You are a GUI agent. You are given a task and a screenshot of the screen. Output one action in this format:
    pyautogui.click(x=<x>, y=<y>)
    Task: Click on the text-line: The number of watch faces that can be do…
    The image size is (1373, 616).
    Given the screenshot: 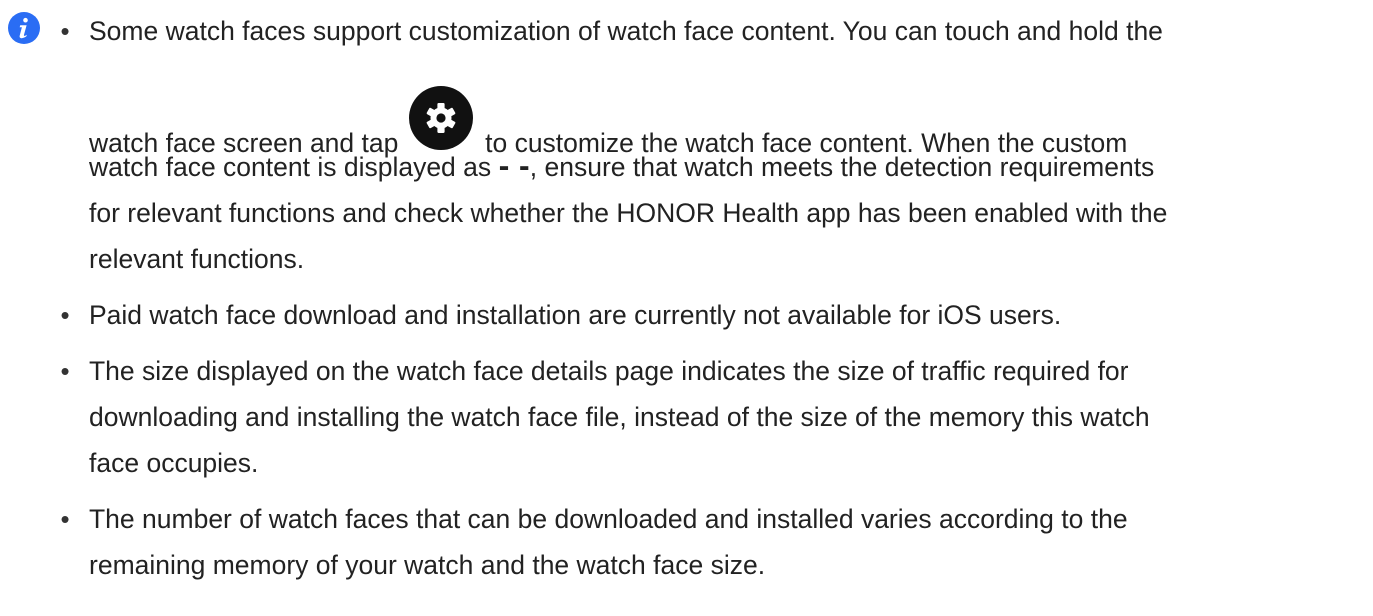 What is the action you would take?
    pyautogui.click(x=608, y=519)
    